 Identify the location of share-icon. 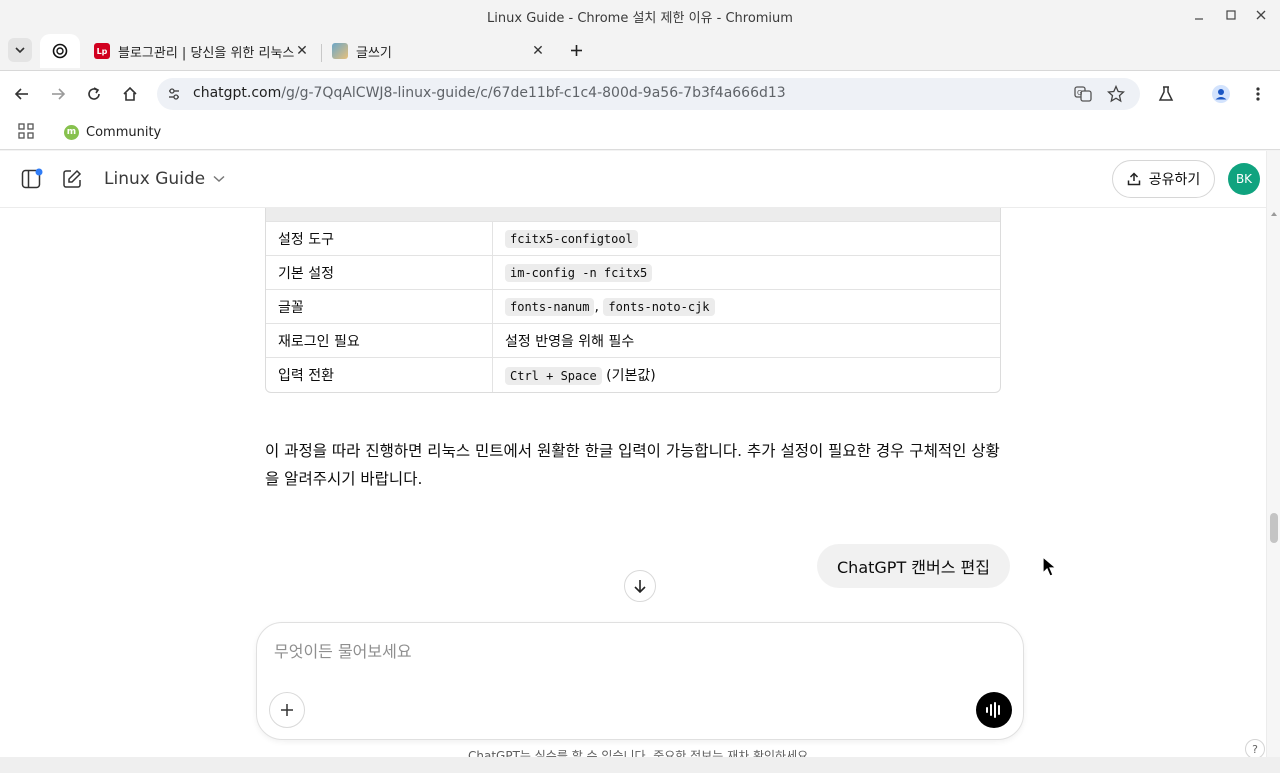
(1133, 179).